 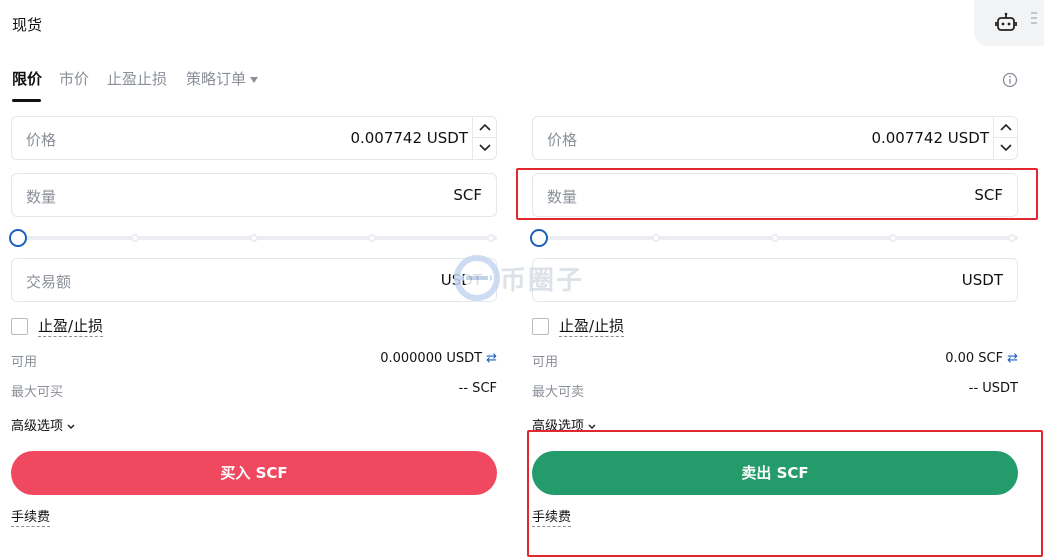 What do you see at coordinates (254, 79) in the screenshot?
I see `caret-down-icon` at bounding box center [254, 79].